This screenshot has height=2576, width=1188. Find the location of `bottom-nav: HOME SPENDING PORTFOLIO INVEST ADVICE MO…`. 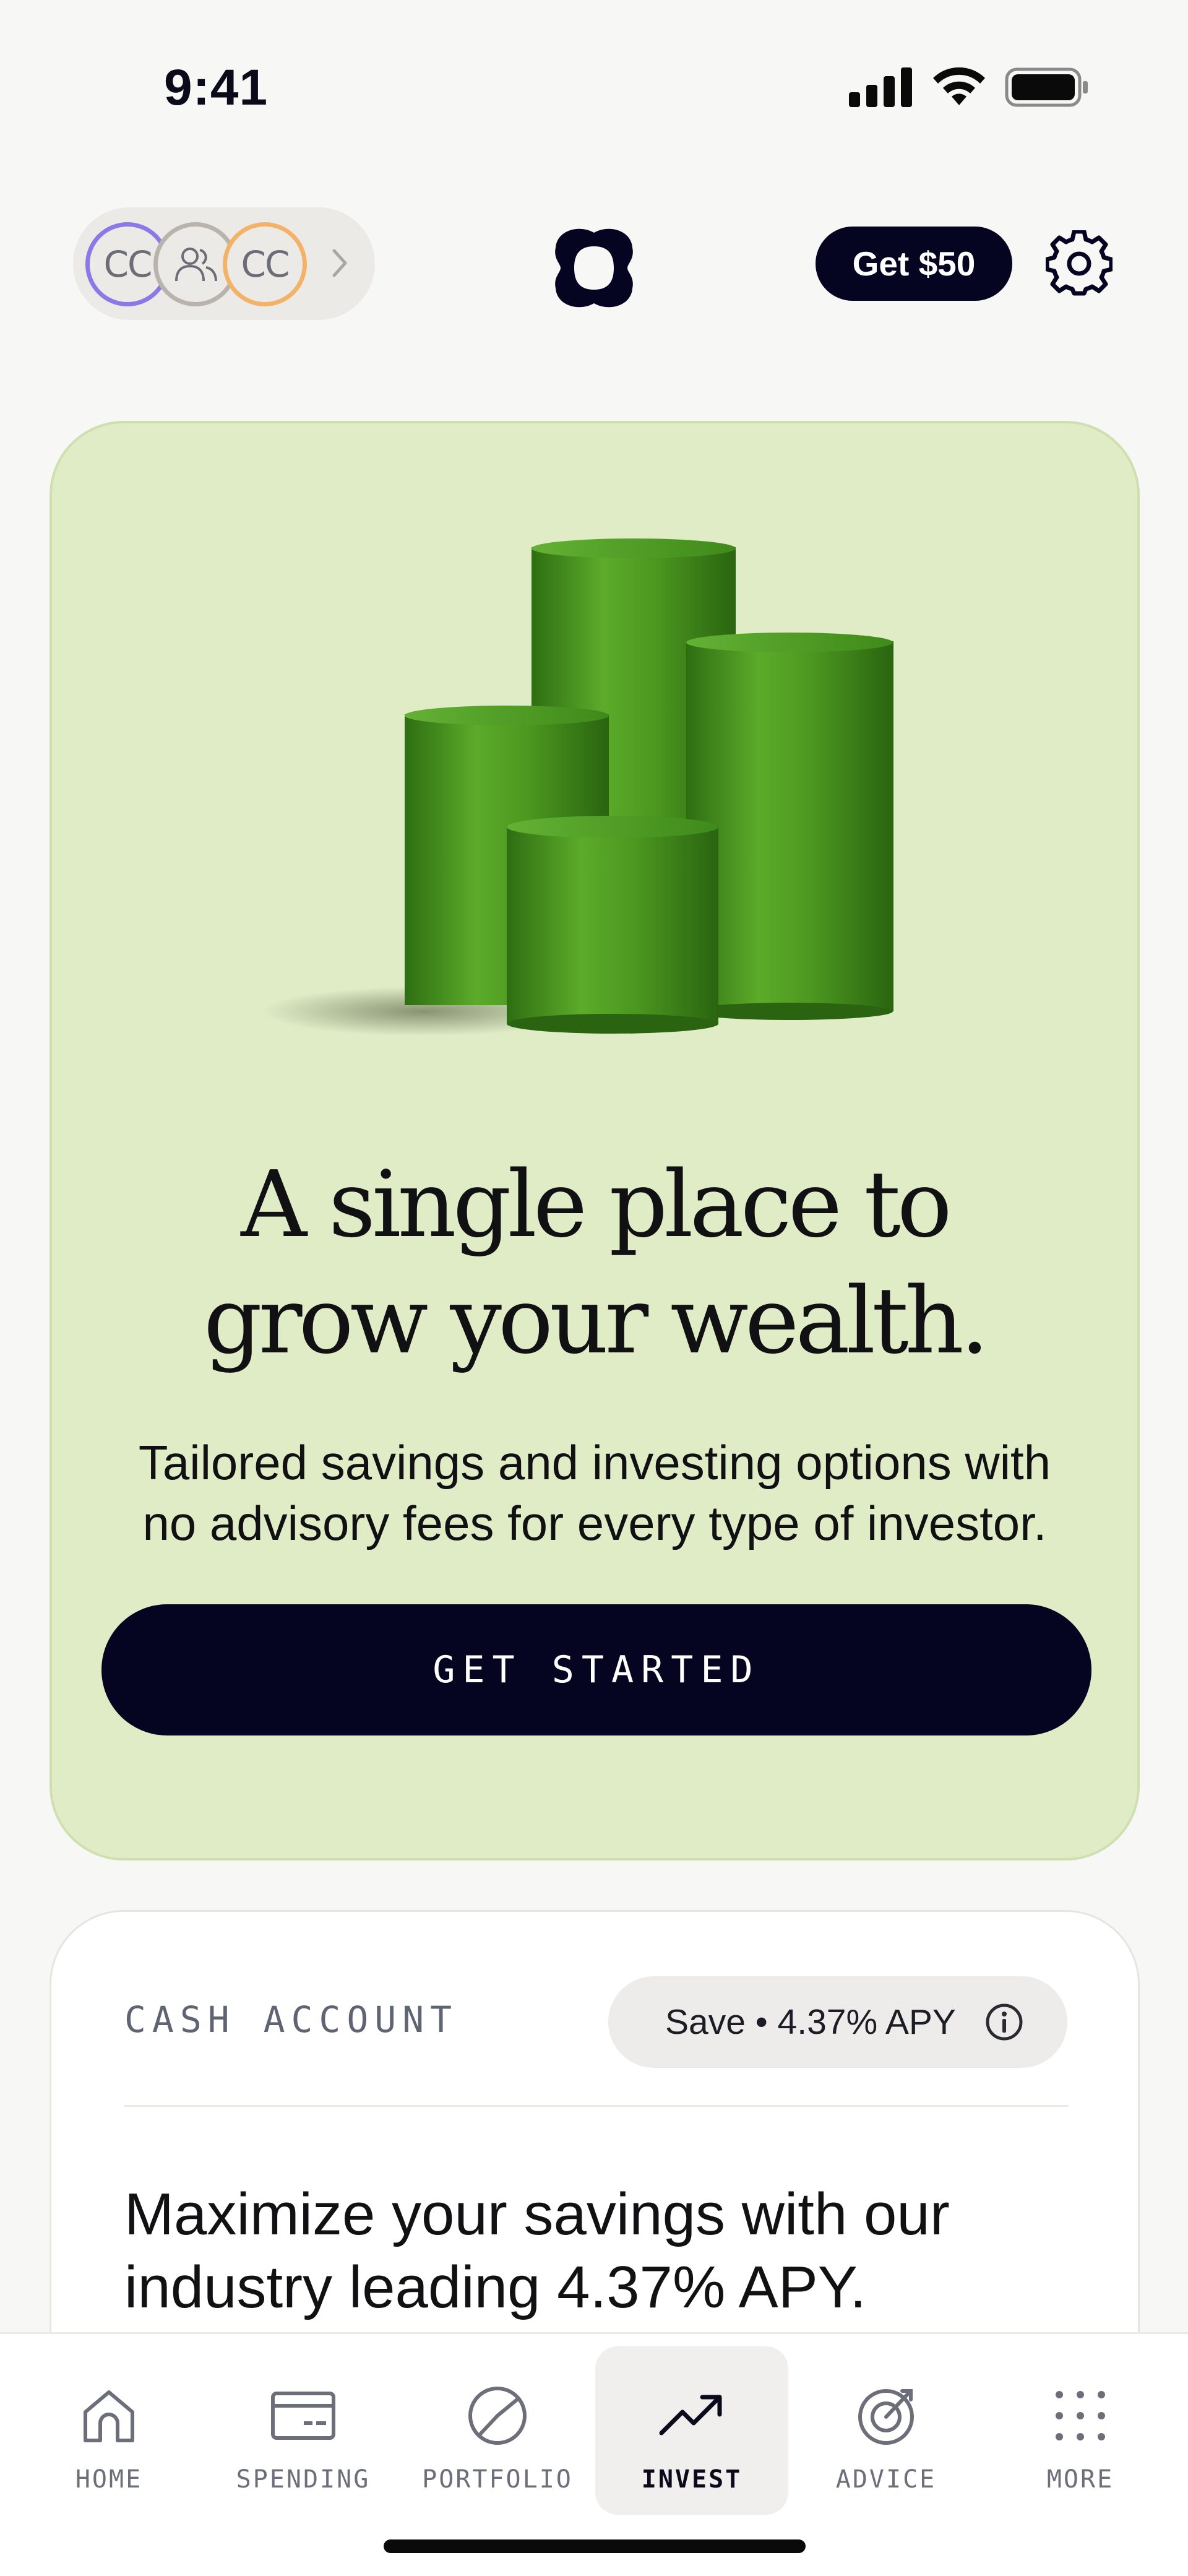

bottom-nav: HOME SPENDING PORTFOLIO INVEST ADVICE MO… is located at coordinates (594, 2454).